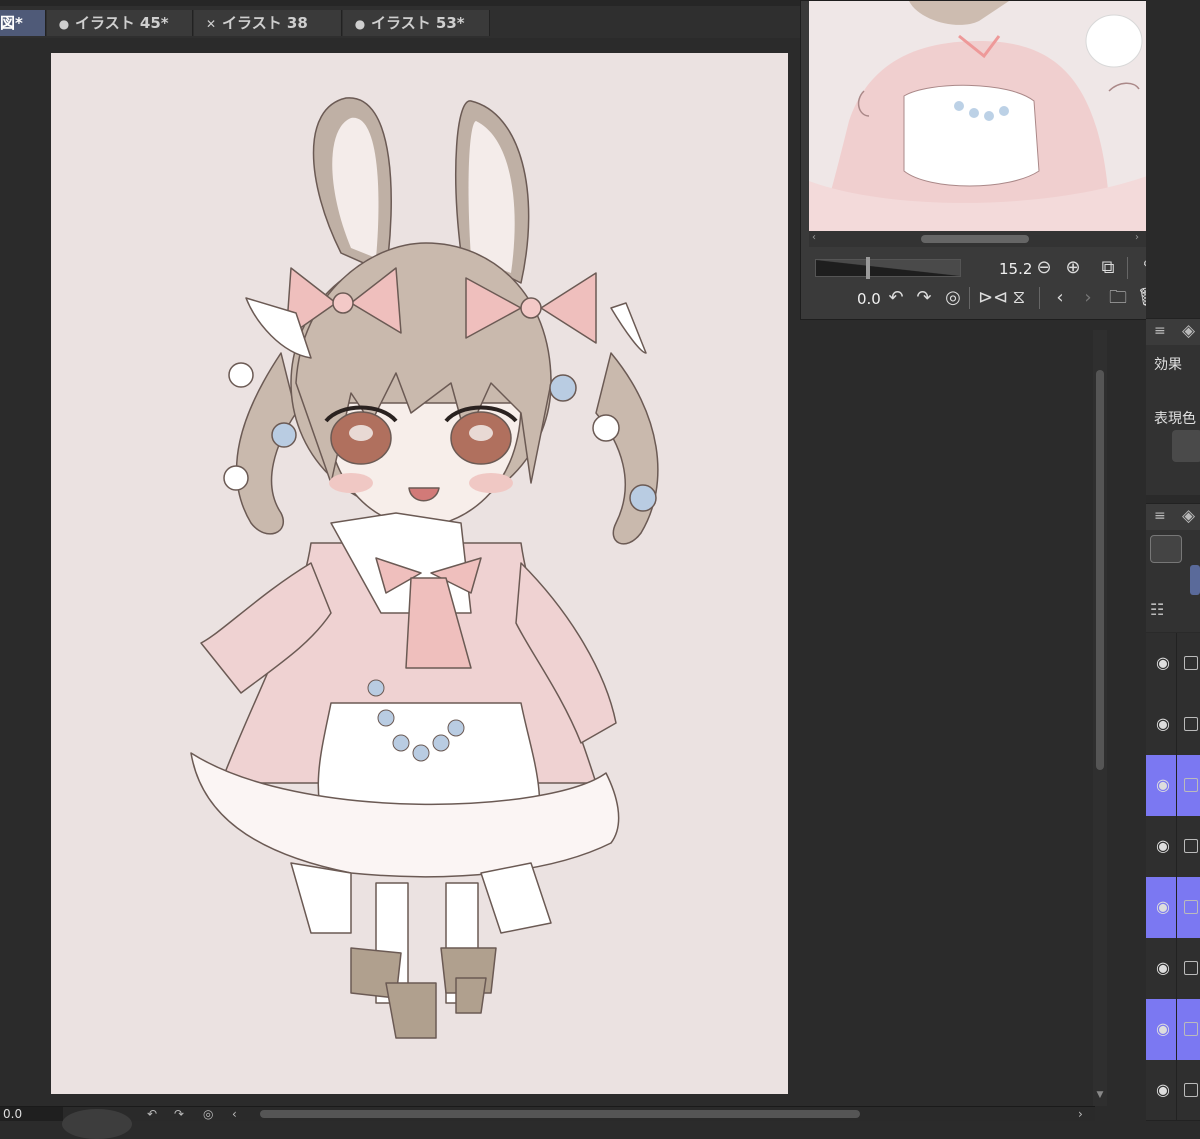  I want to click on close-icon: ✕, so click(211, 23).